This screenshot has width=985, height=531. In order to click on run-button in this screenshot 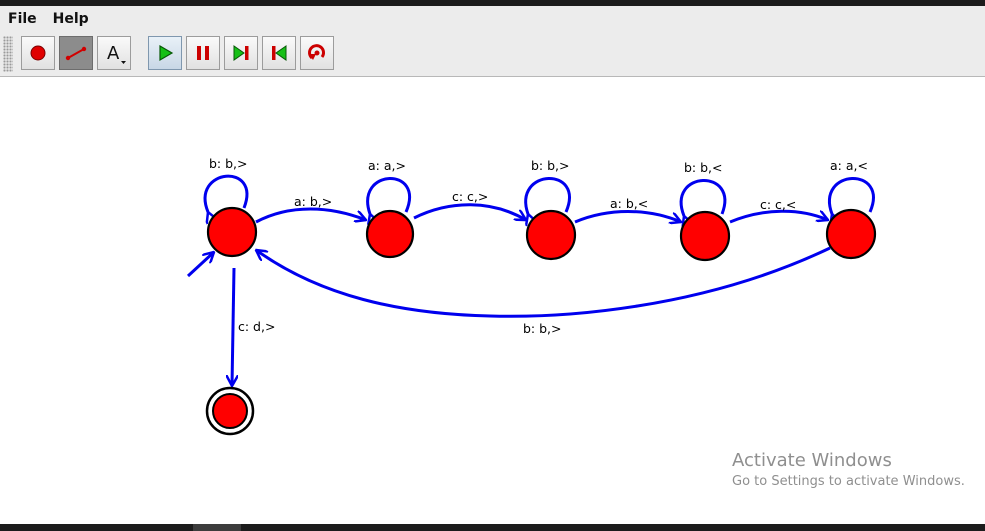, I will do `click(165, 53)`.